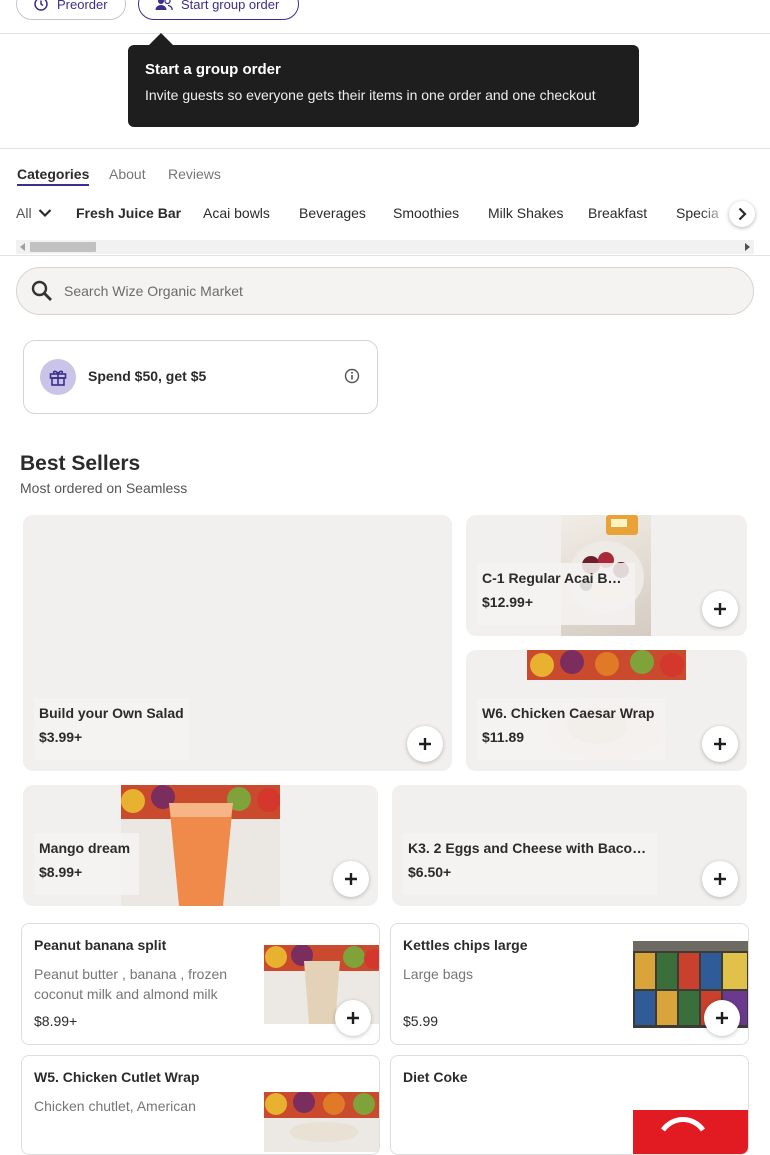 The image size is (770, 1155). I want to click on tab-categories: Categories, so click(53, 176).